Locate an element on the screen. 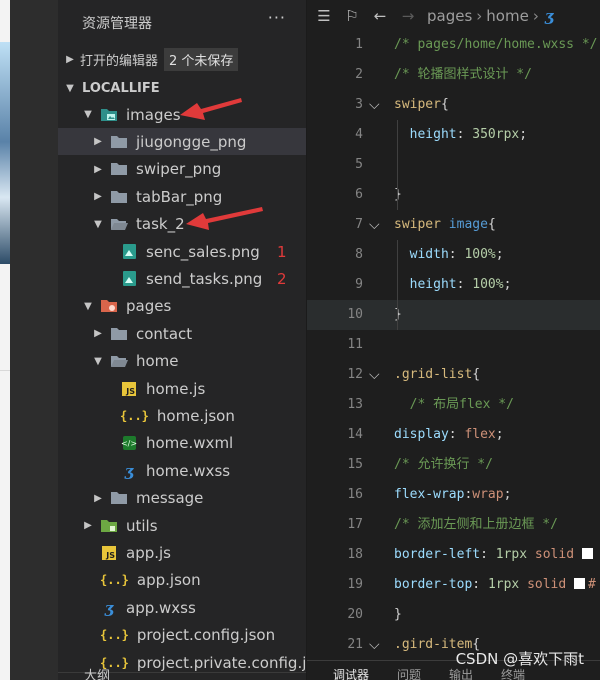 This screenshot has height=680, width=600. tree-item-images: ▼ images is located at coordinates (182, 114).